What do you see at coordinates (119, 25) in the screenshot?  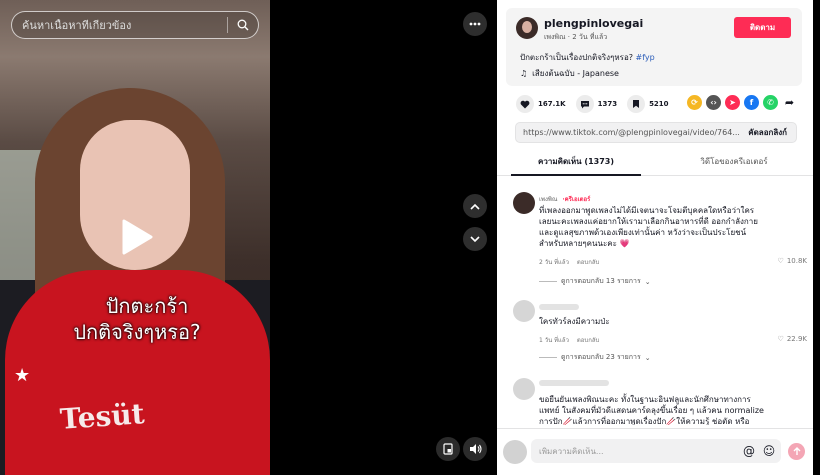 I see `search-input` at bounding box center [119, 25].